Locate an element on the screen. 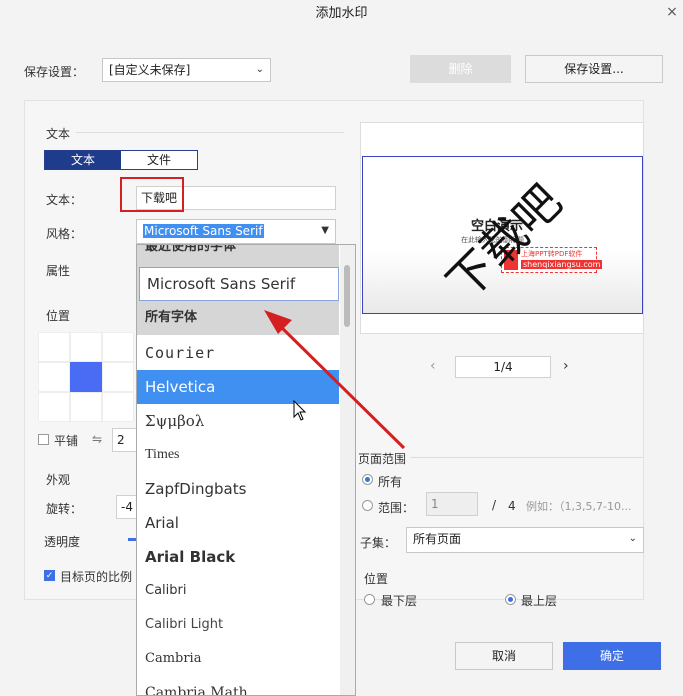 This screenshot has width=683, height=696. mouse-cursor-icon is located at coordinates (300, 410).